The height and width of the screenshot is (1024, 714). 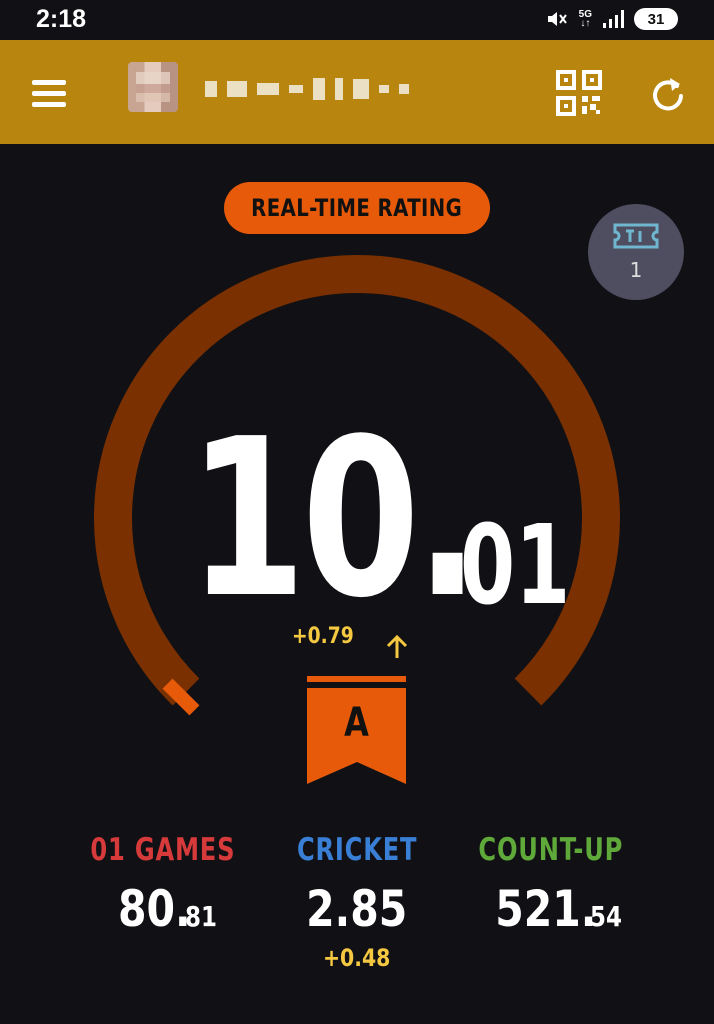 I want to click on app-header, so click(x=357, y=92).